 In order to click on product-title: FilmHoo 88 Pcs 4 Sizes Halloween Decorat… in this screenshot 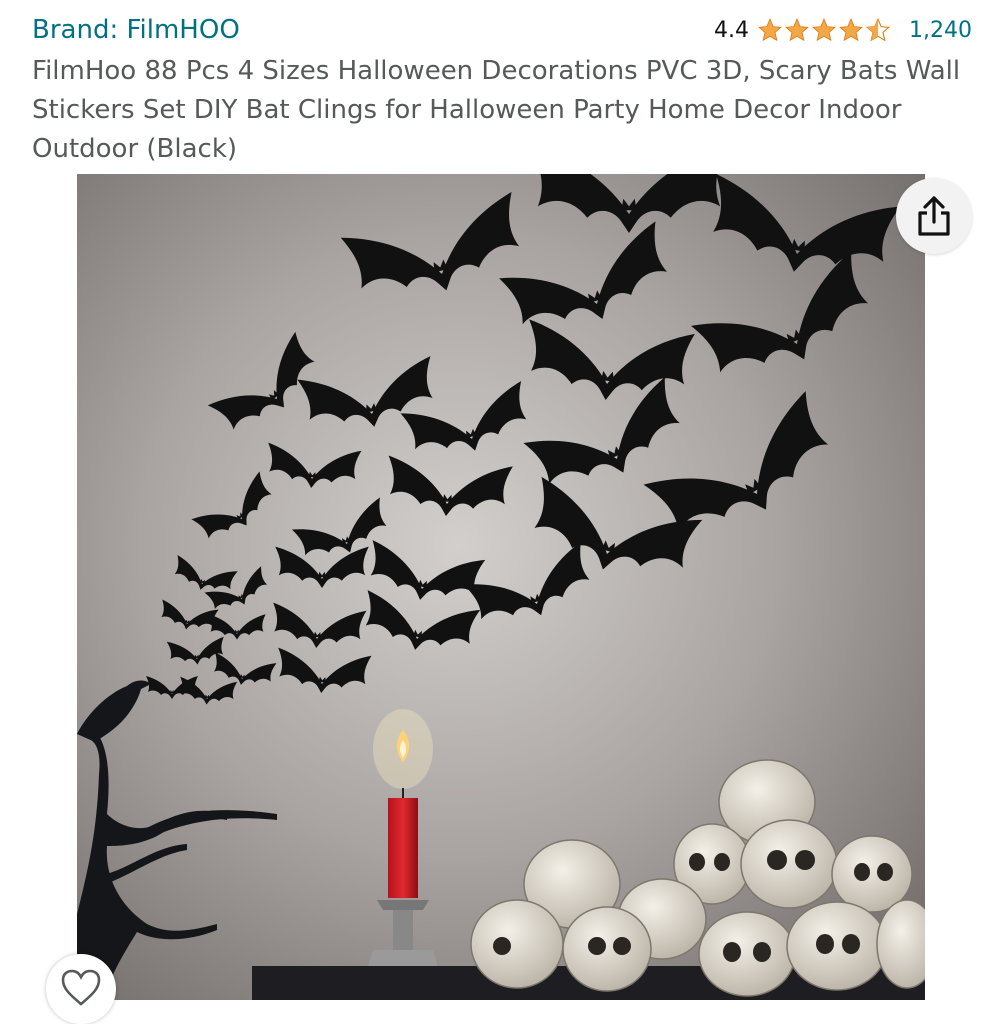, I will do `click(496, 110)`.